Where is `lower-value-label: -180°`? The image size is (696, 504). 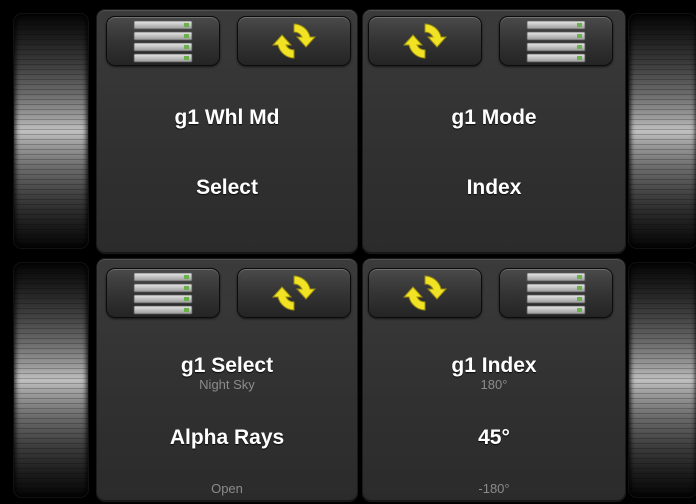
lower-value-label: -180° is located at coordinates (494, 488).